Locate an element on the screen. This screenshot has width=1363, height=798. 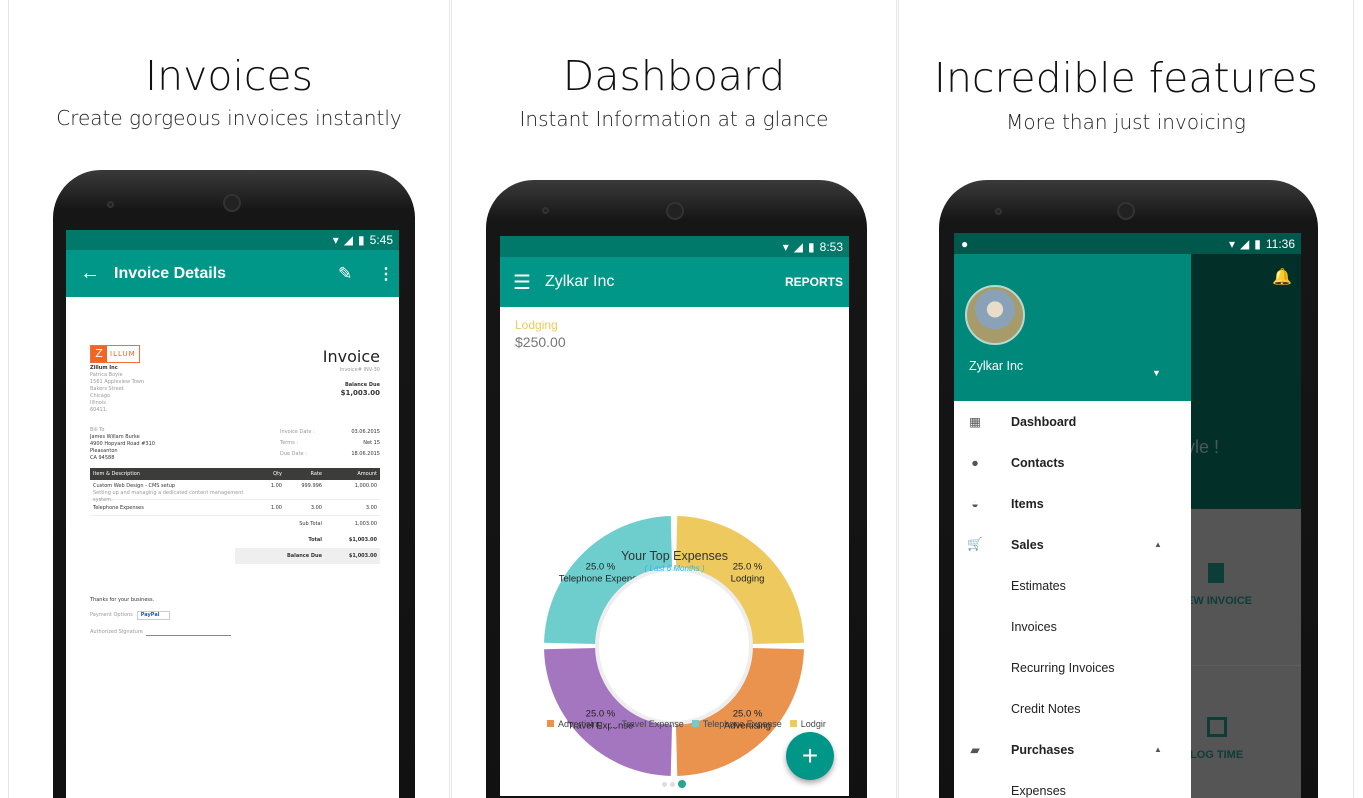
legend-item-lodging: Lodgir is located at coordinates (807, 724).